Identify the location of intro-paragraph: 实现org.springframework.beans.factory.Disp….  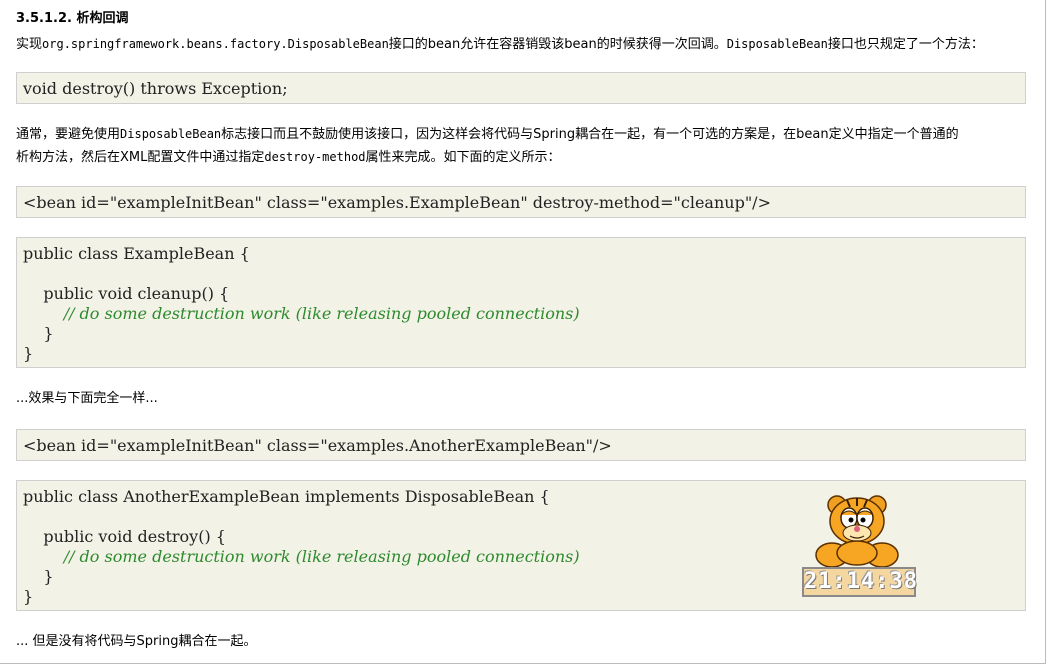
(521, 44).